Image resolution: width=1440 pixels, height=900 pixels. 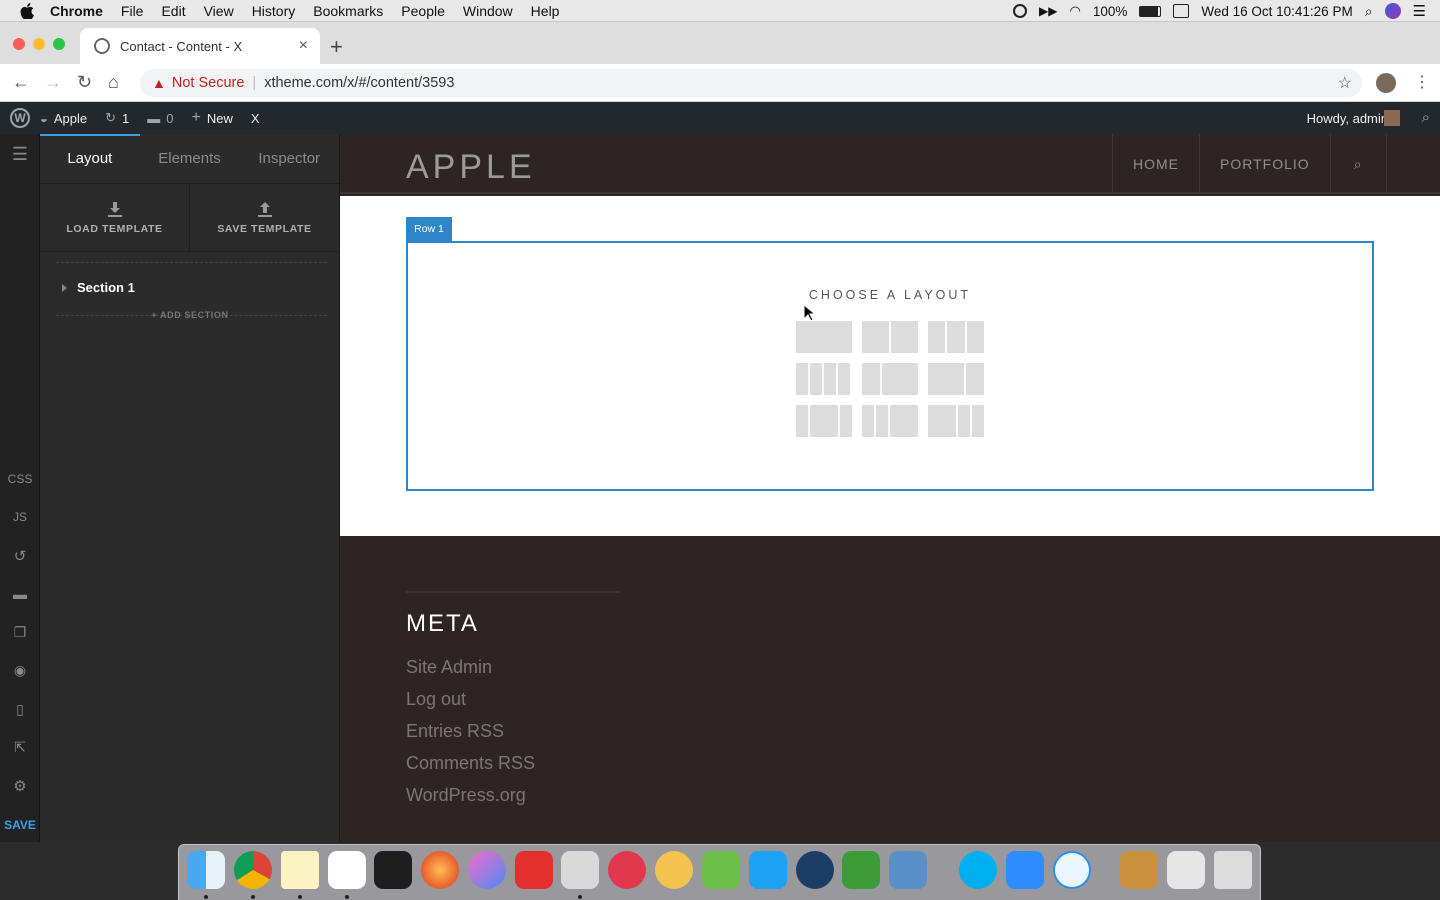 I want to click on new-tab-button: +, so click(x=336, y=47).